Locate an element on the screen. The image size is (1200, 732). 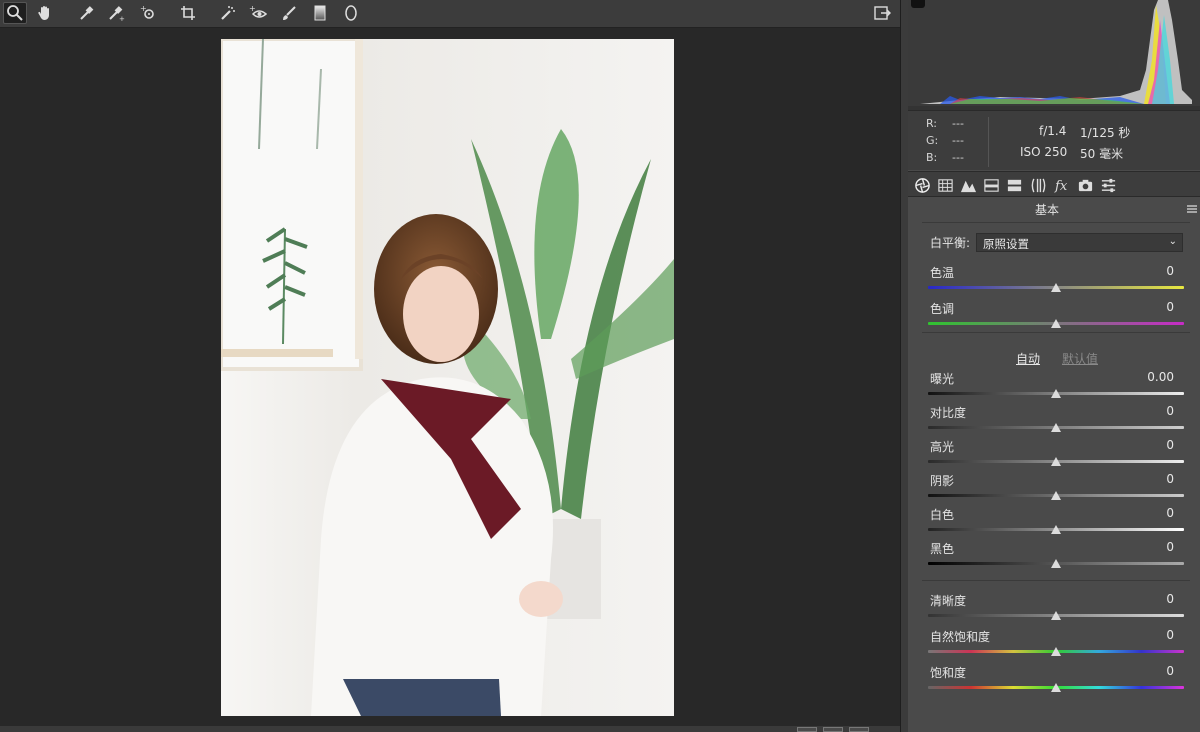
presets-tab-icon is located at coordinates (1108, 185).